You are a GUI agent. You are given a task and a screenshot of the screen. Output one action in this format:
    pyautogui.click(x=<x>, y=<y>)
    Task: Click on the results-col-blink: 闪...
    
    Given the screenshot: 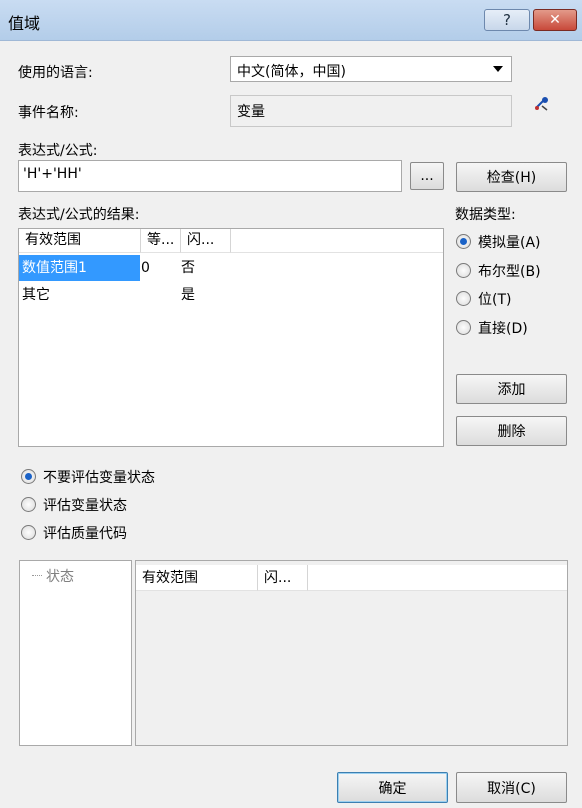 What is the action you would take?
    pyautogui.click(x=206, y=241)
    